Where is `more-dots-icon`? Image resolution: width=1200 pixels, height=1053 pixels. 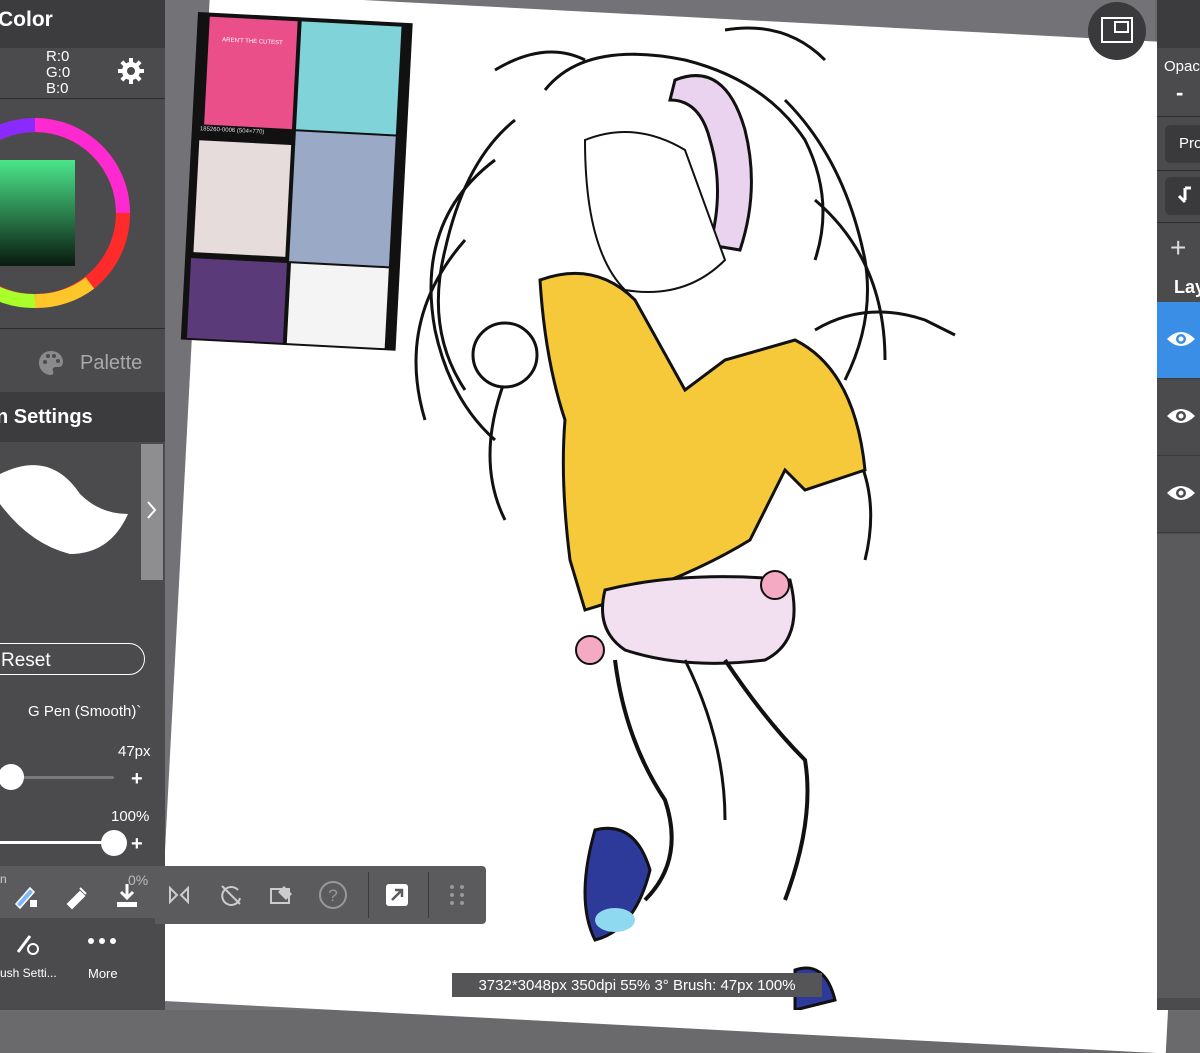 more-dots-icon is located at coordinates (102, 941).